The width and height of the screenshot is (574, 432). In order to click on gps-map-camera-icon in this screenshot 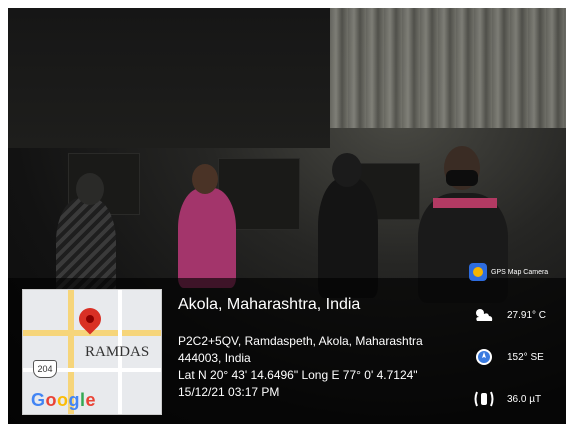, I will do `click(478, 272)`.